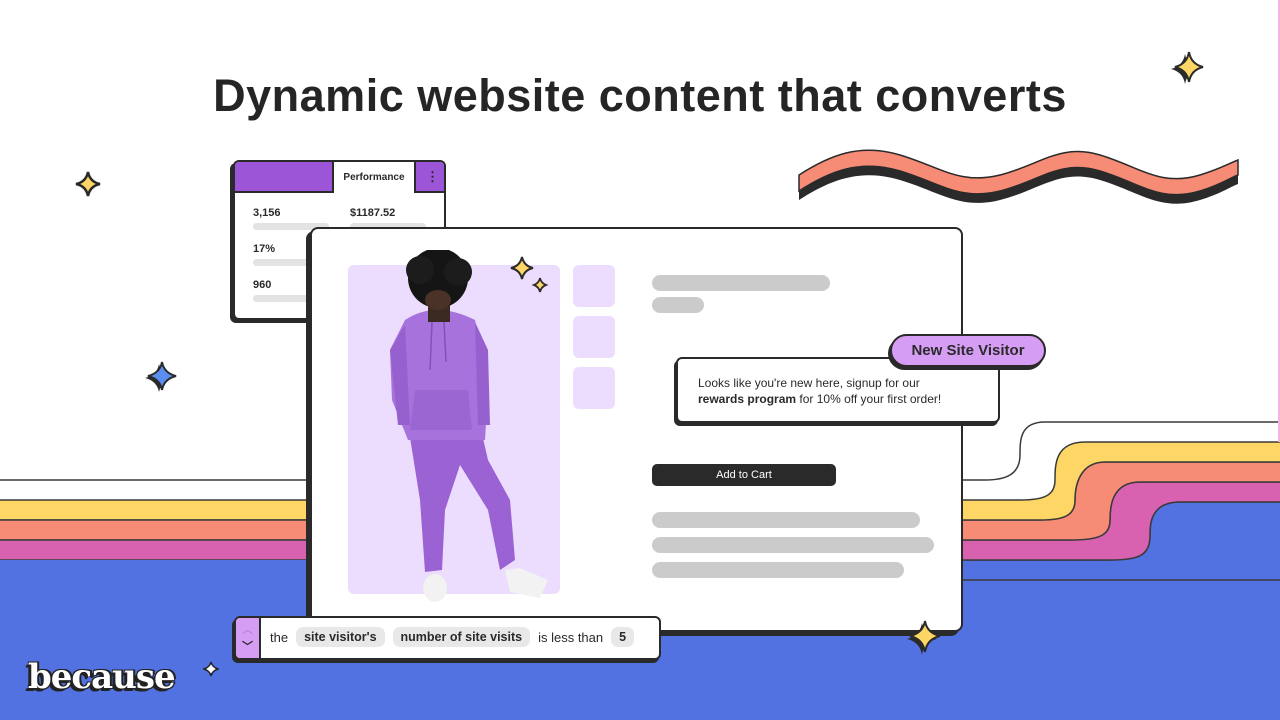  I want to click on rewards-program-link: rewards program, so click(747, 399).